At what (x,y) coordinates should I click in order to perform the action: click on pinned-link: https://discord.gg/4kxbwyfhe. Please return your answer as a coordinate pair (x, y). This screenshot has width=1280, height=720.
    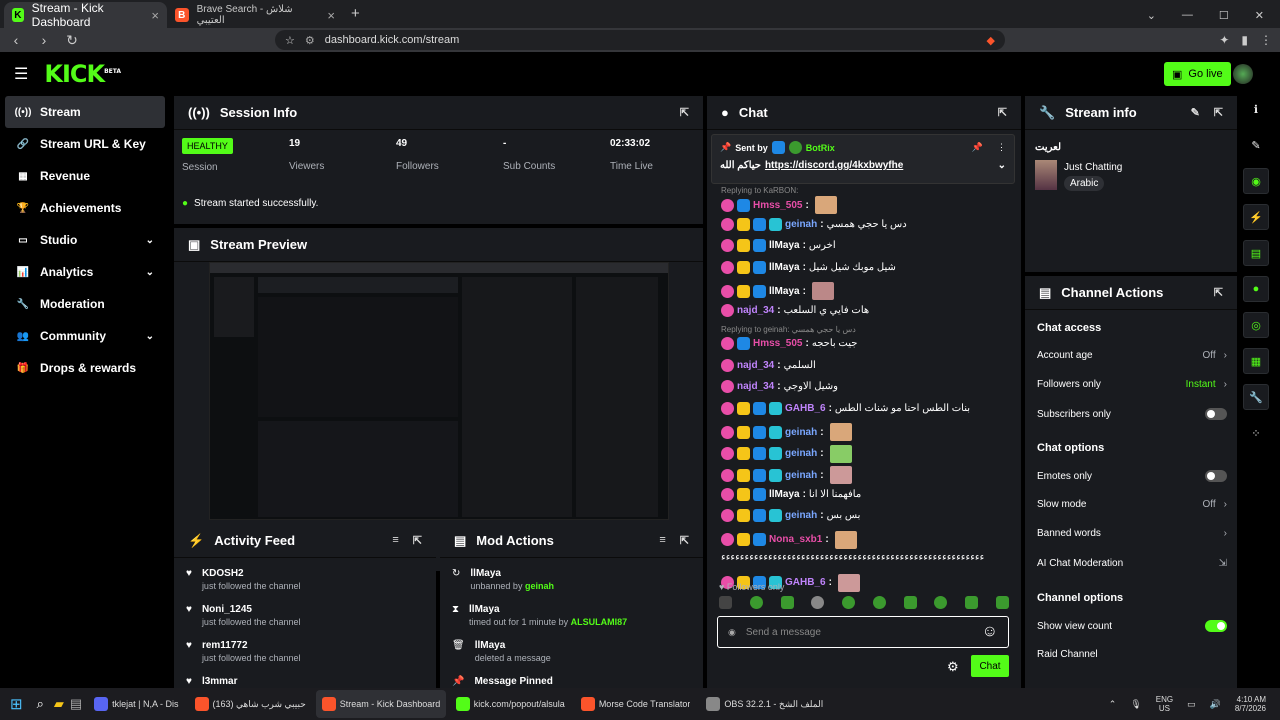
    Looking at the image, I should click on (834, 165).